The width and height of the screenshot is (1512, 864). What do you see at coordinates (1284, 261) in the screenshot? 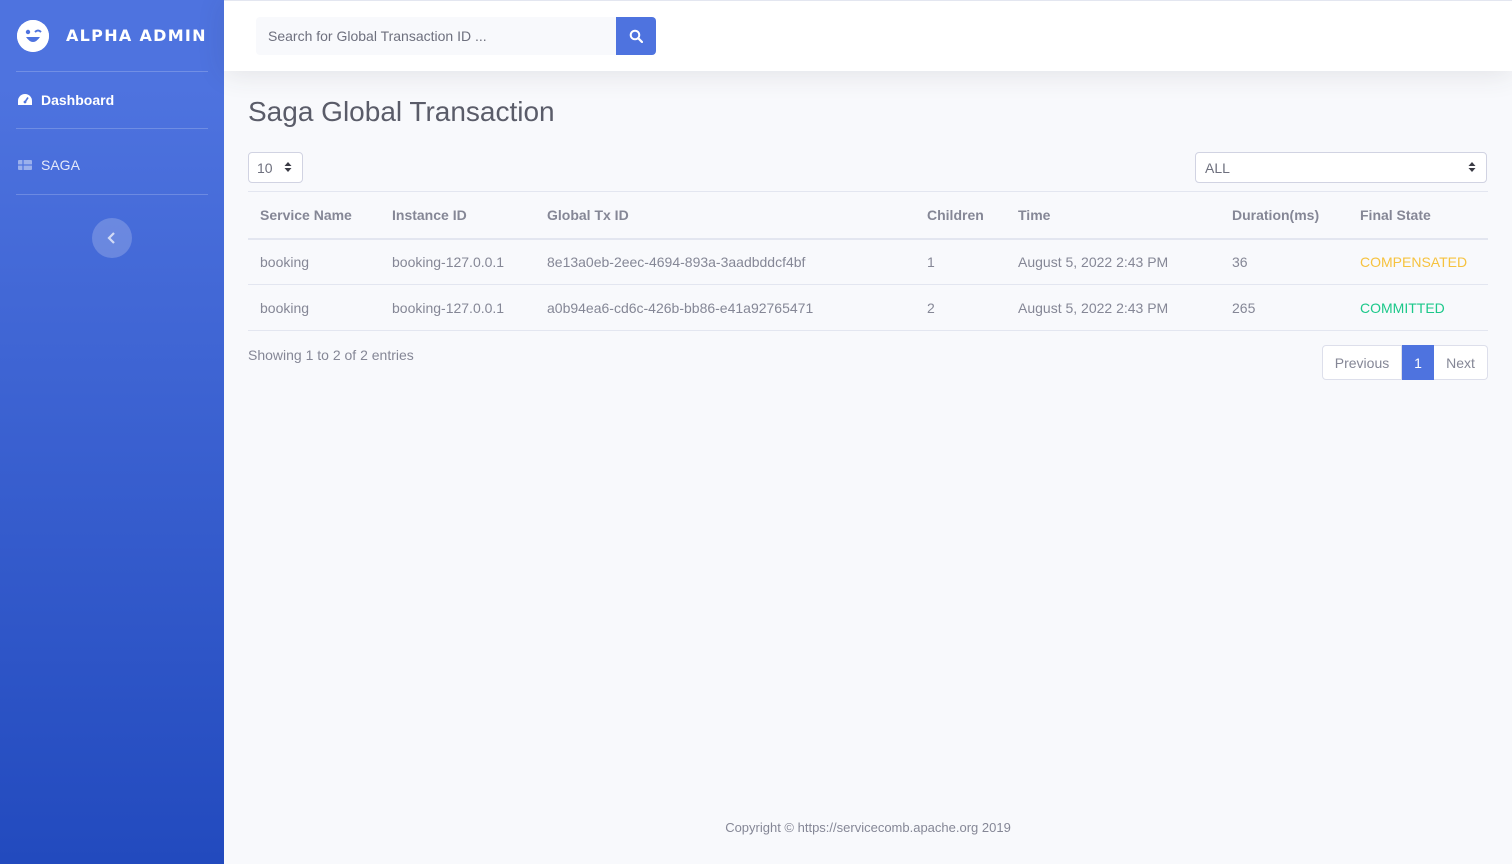
I see `cell-duration: 36` at bounding box center [1284, 261].